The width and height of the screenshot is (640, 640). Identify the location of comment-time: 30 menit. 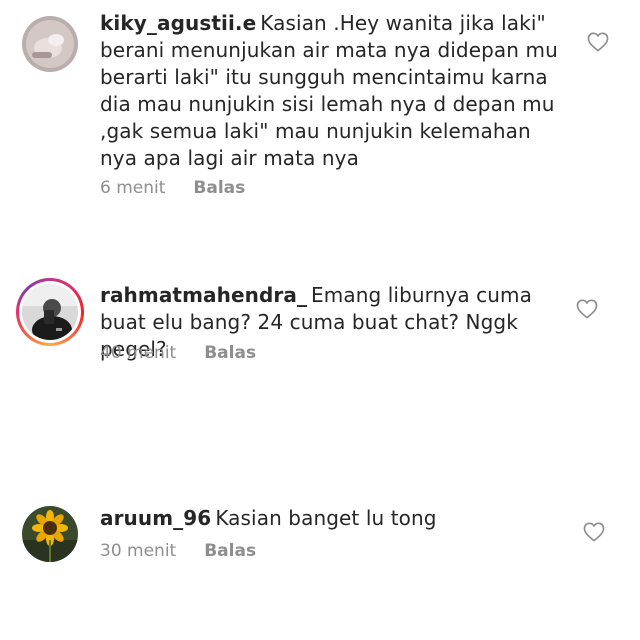
(138, 551).